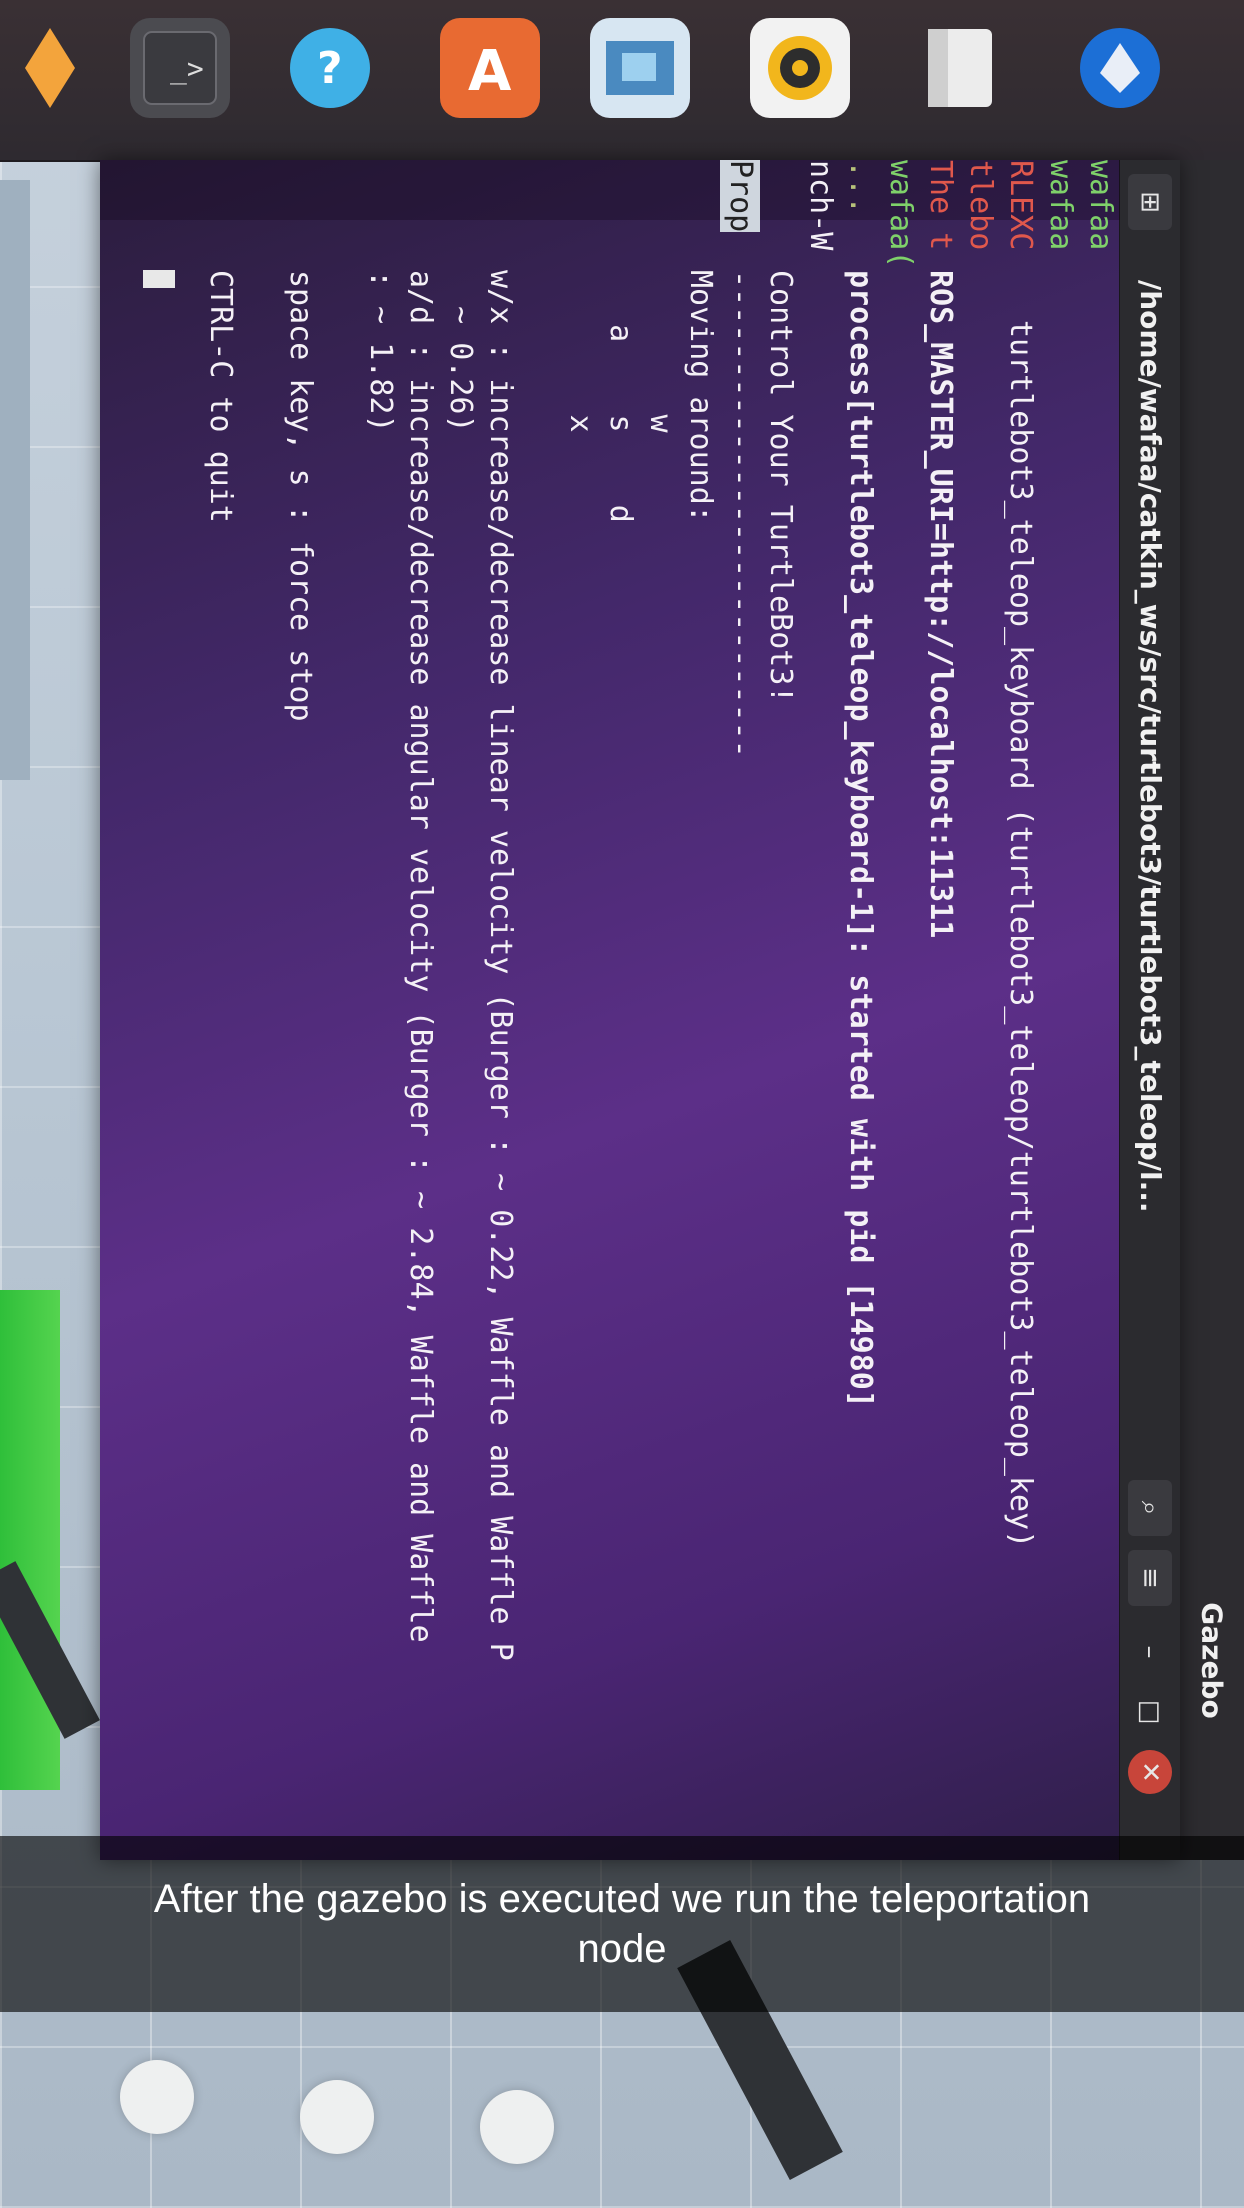 This screenshot has height=2208, width=1244. I want to click on diamond-icon, so click(50, 68).